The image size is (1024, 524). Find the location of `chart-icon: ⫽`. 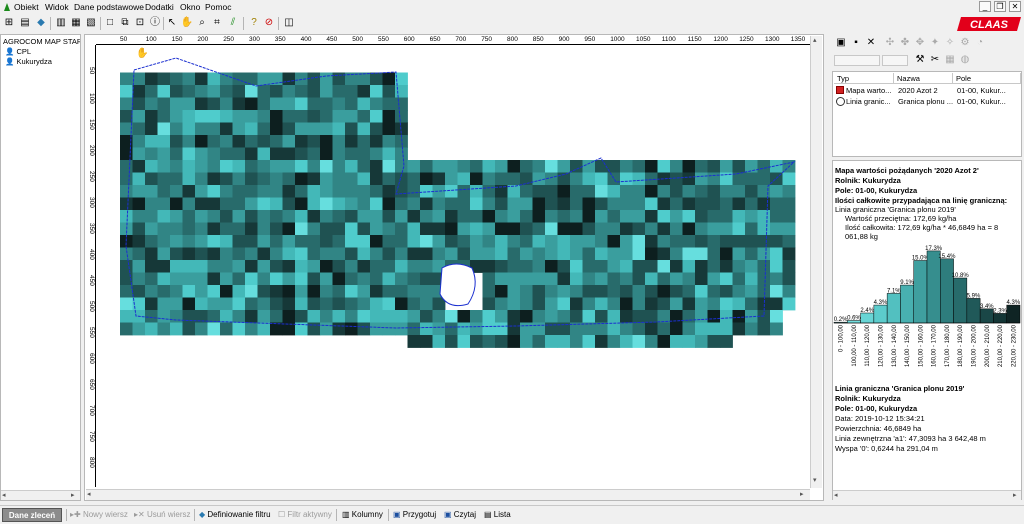

chart-icon: ⫽ is located at coordinates (233, 23).